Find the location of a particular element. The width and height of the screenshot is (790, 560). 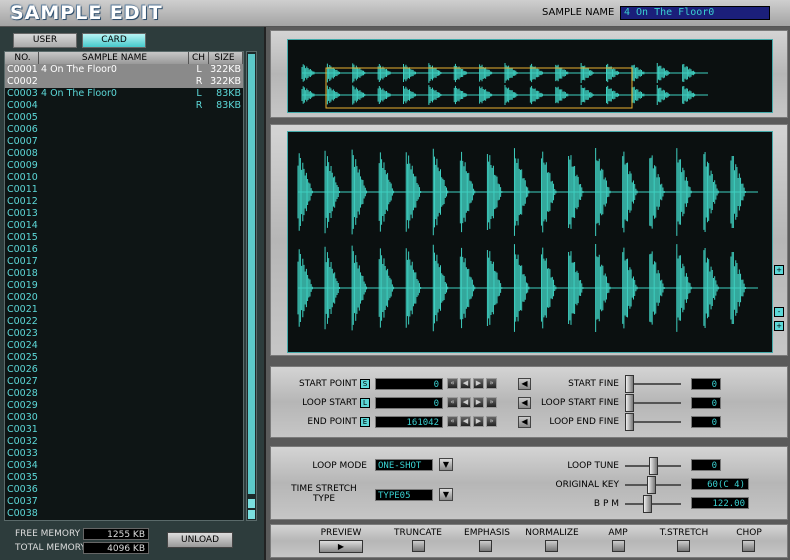

list-item: C0022 is located at coordinates (124, 322).